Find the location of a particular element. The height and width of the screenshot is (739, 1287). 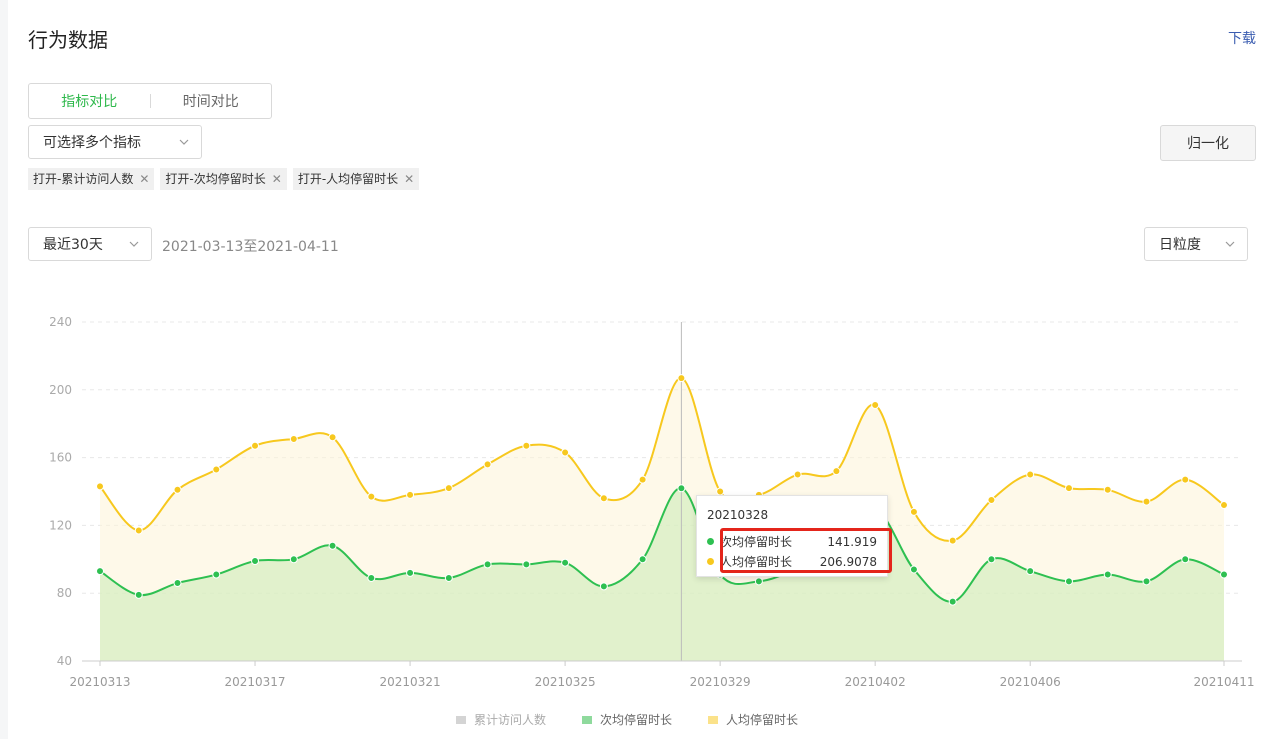

y-tick-label: 240 is located at coordinates (60, 322).